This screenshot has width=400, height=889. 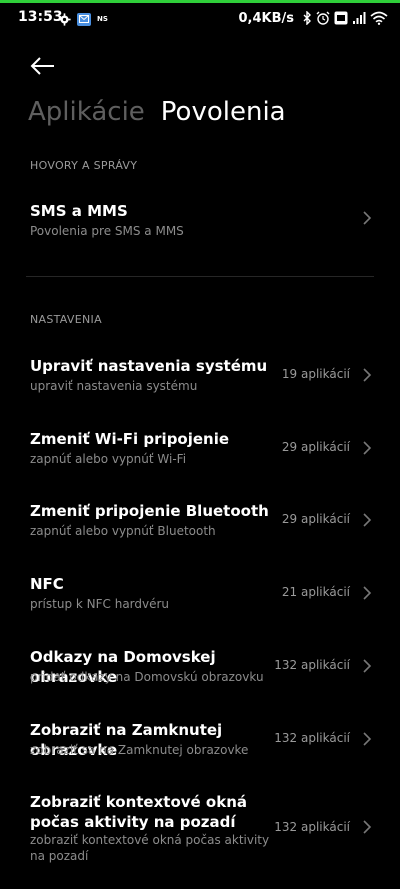 I want to click on back-arrow-icon, so click(x=43, y=66).